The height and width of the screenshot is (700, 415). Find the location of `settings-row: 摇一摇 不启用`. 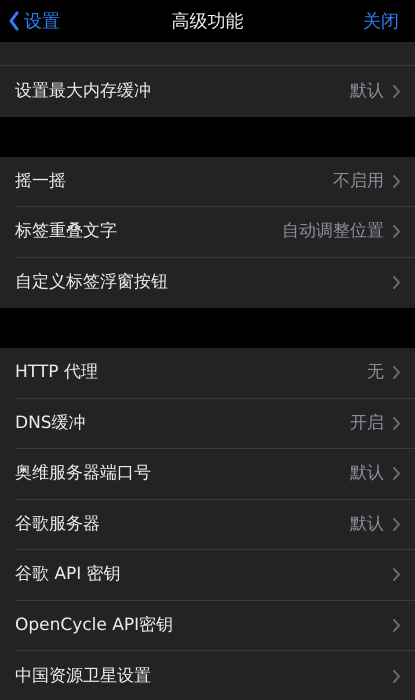

settings-row: 摇一摇 不启用 is located at coordinates (207, 181).